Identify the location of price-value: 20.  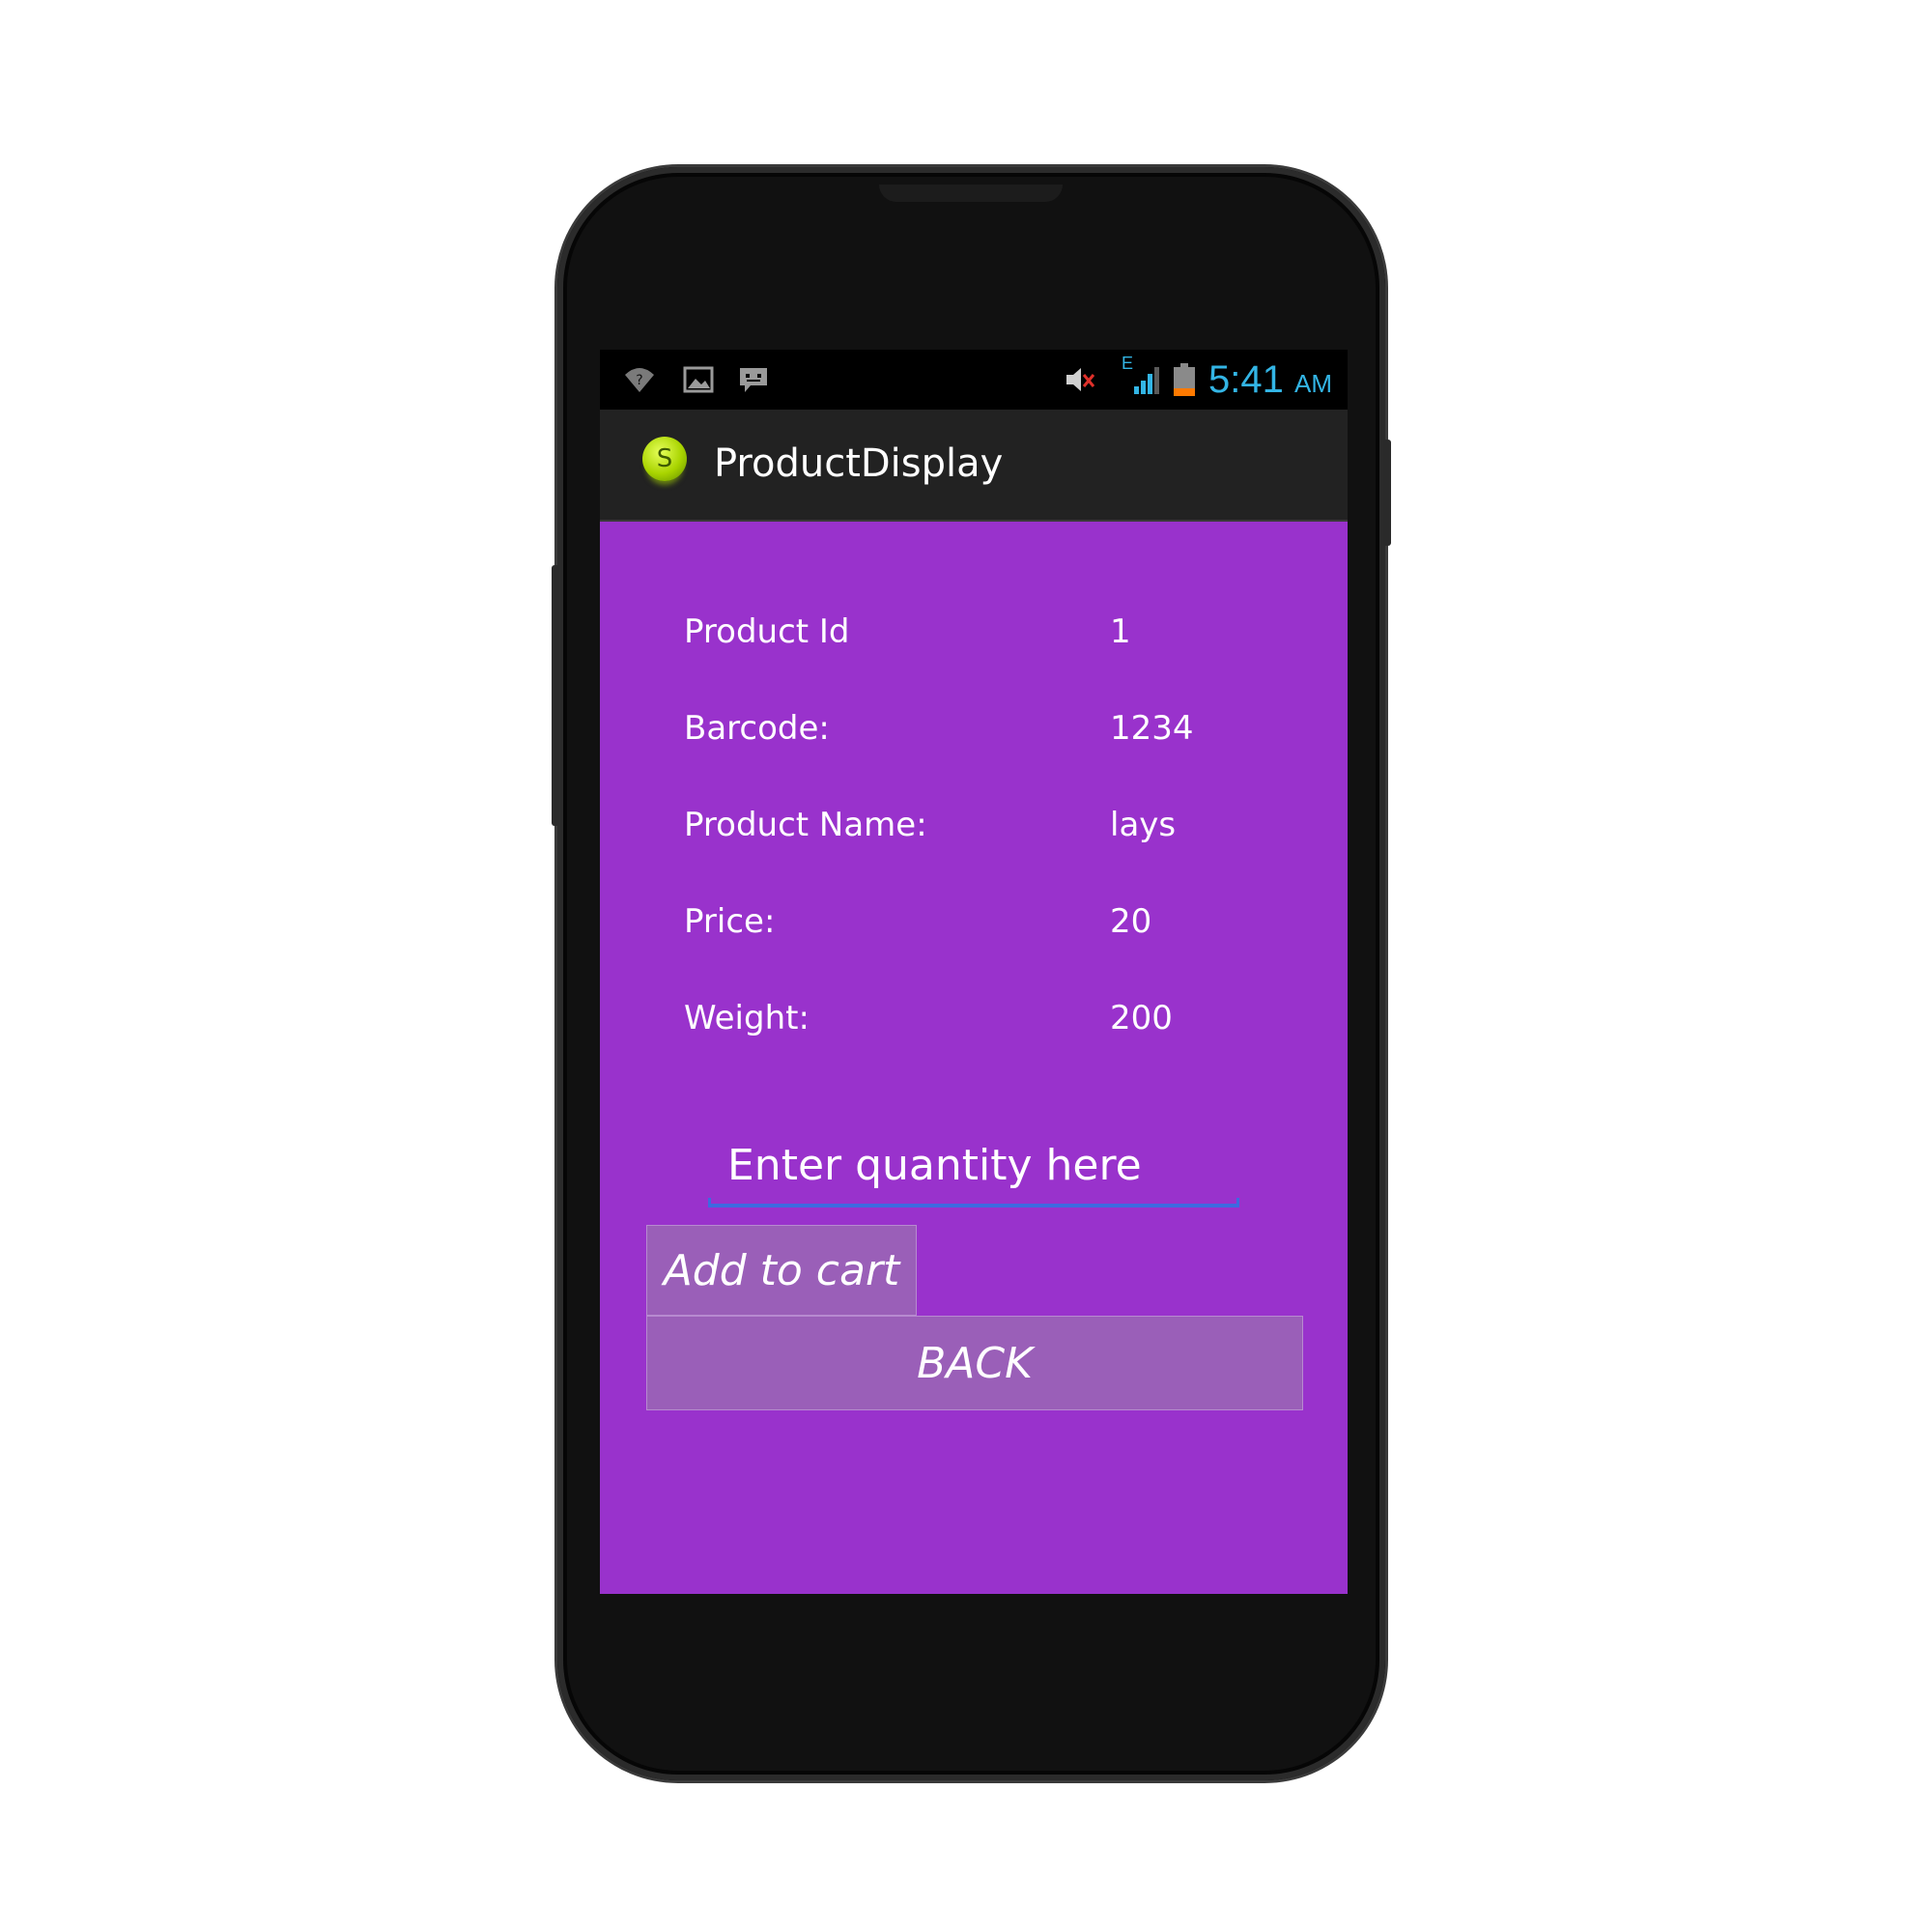
(1131, 921).